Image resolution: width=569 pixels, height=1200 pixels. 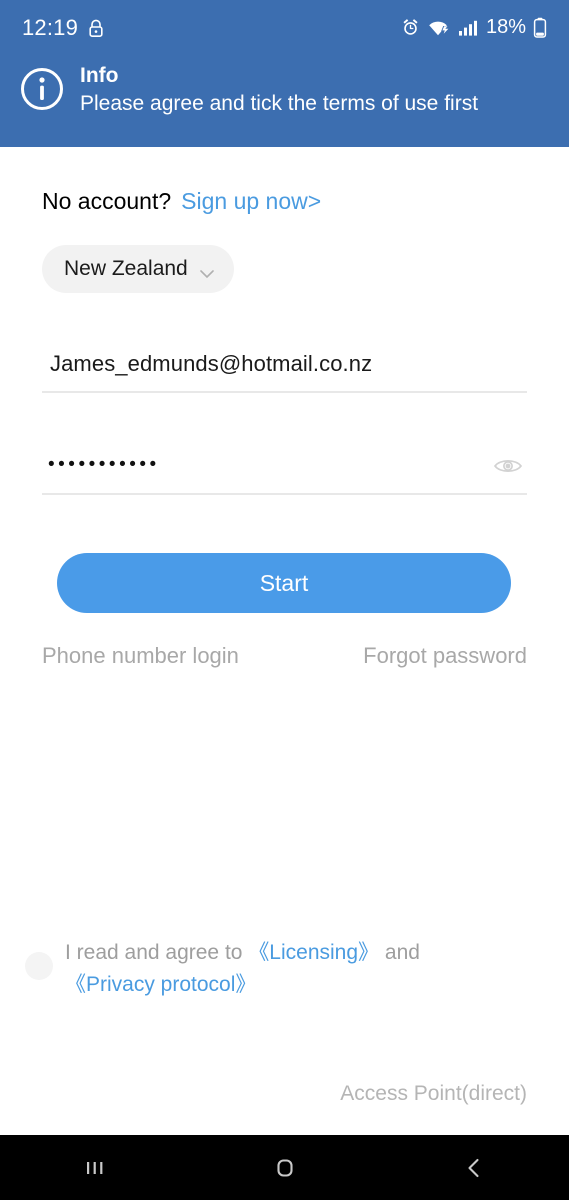 I want to click on forgot-password-link: Forgot password, so click(x=445, y=656).